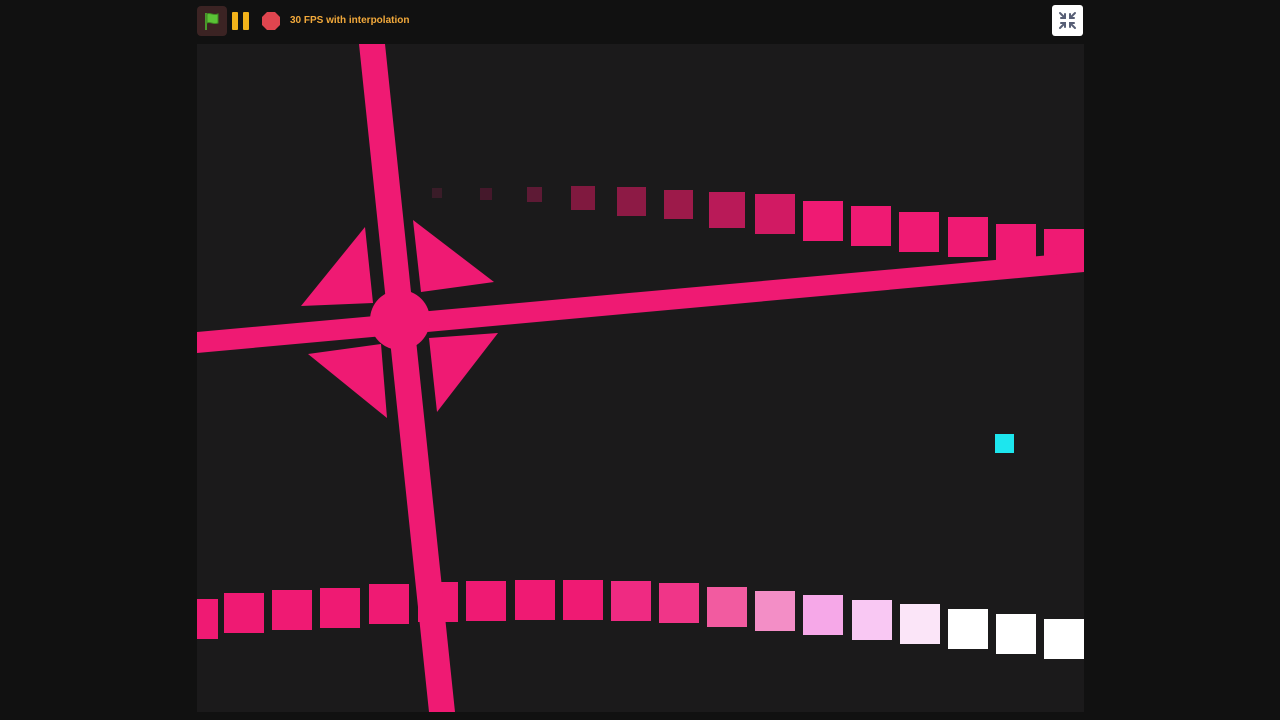 Image resolution: width=1280 pixels, height=720 pixels. Describe the element at coordinates (640, 21) in the screenshot. I see `toolbar: 30 FPS with interpolation` at that location.